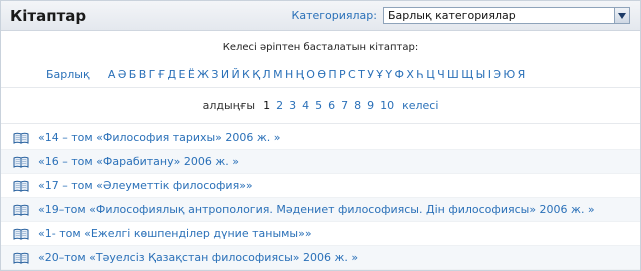 The height and width of the screenshot is (271, 641). What do you see at coordinates (235, 74) in the screenshot?
I see `alphabet-letter: Й` at bounding box center [235, 74].